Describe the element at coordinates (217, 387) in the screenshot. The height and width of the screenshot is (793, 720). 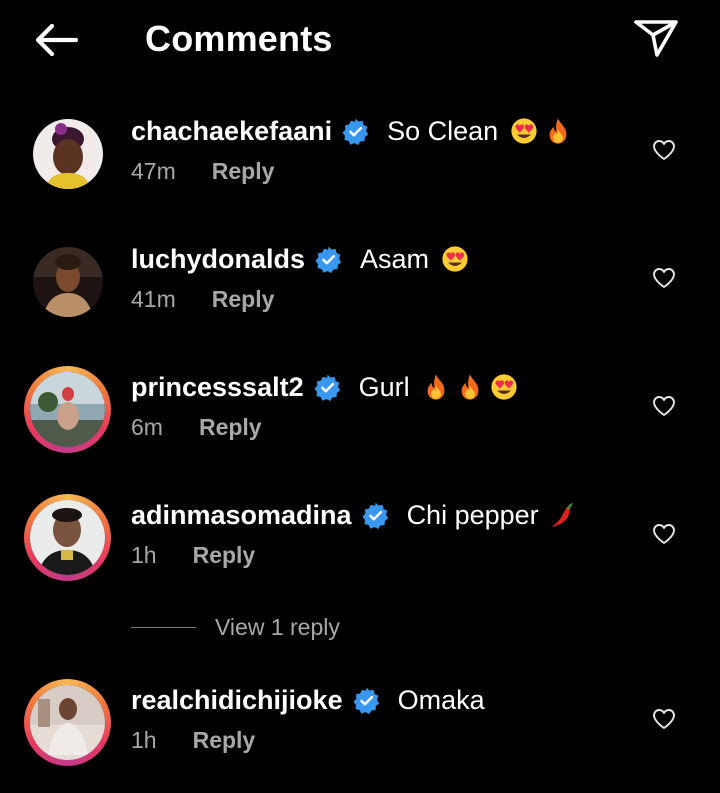
I see `comment-username: princesssalt2` at that location.